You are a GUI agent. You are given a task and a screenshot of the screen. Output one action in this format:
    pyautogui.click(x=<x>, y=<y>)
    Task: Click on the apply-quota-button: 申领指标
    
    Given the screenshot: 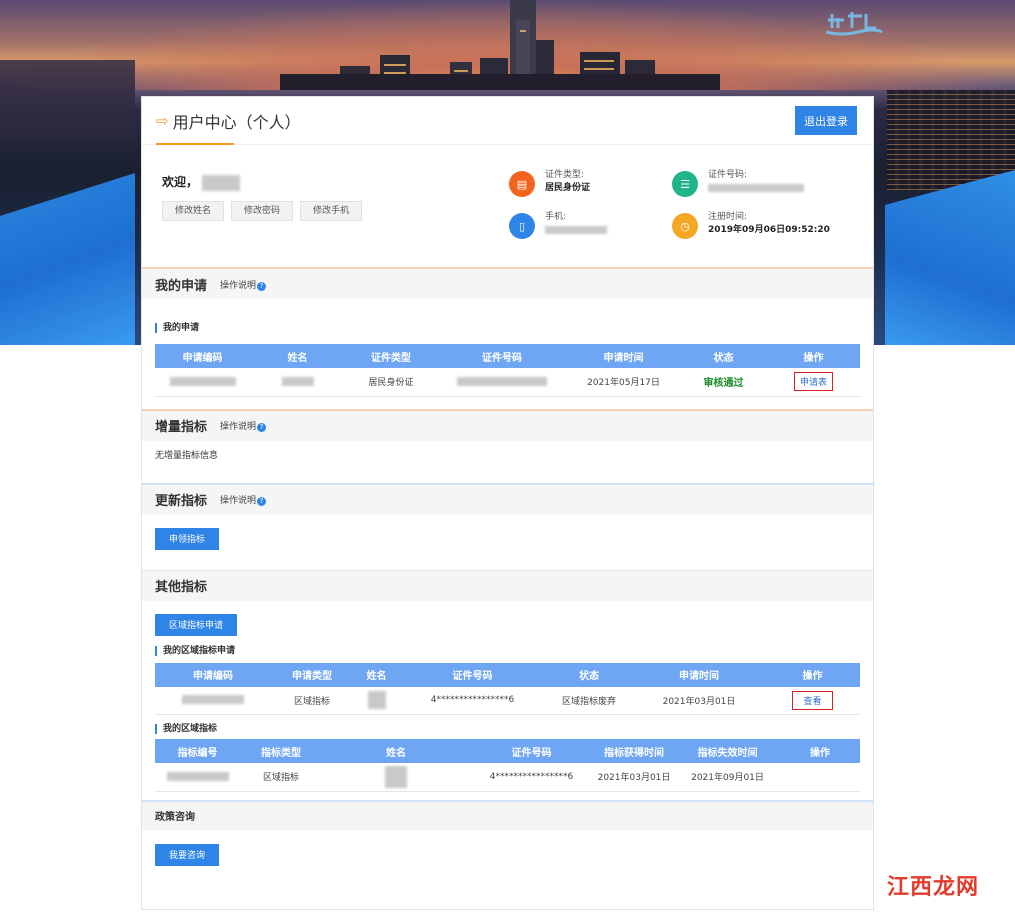 What is the action you would take?
    pyautogui.click(x=187, y=538)
    